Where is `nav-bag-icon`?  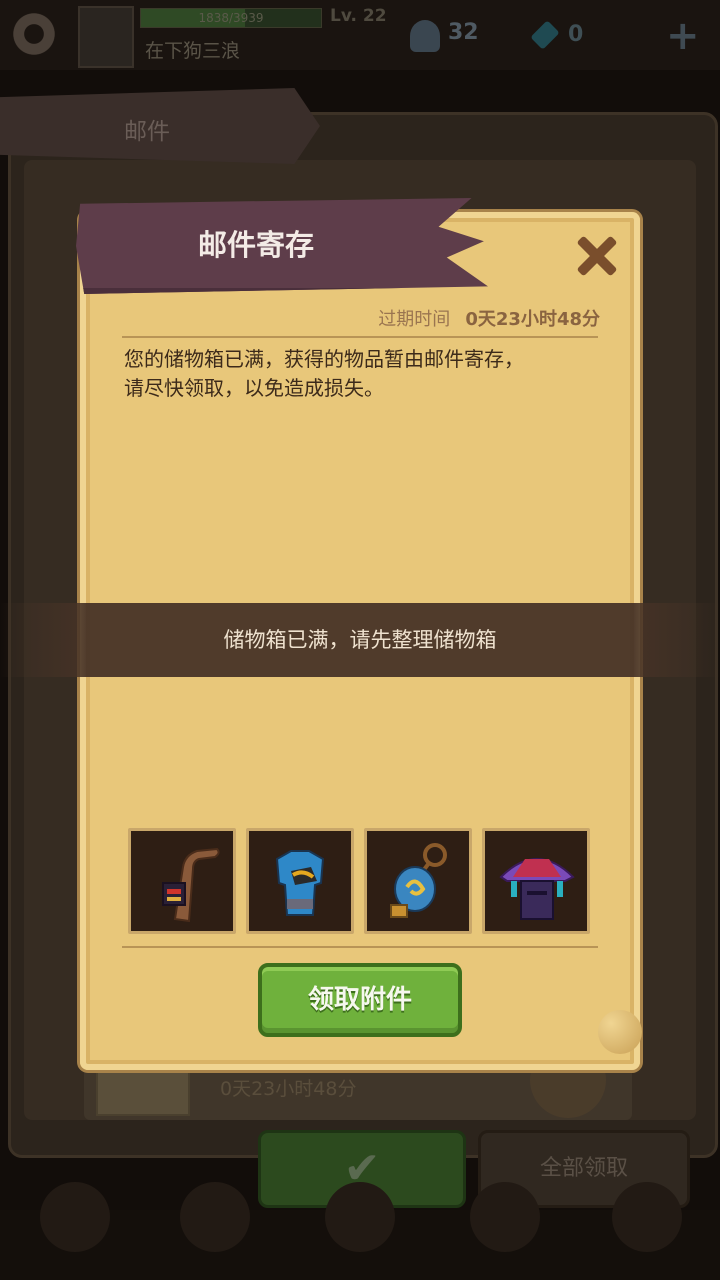
nav-bag-icon is located at coordinates (215, 1217).